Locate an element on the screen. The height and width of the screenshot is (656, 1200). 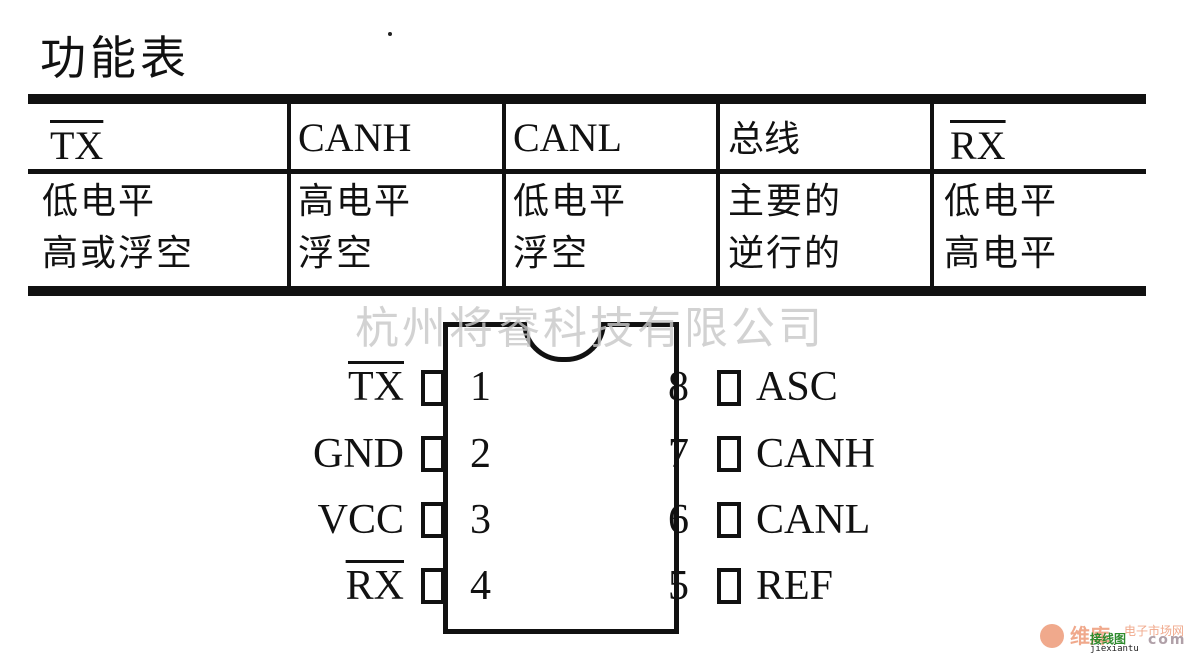
pin-5-pad is located at coordinates (729, 586).